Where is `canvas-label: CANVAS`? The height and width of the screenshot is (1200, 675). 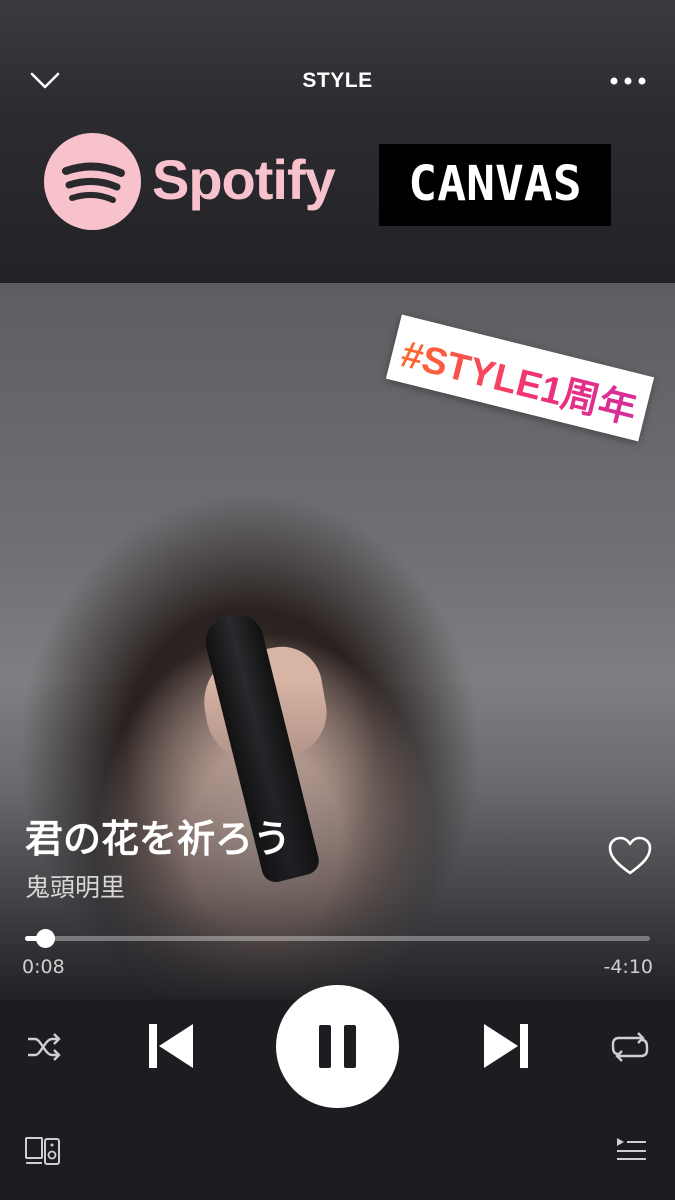
canvas-label: CANVAS is located at coordinates (495, 184).